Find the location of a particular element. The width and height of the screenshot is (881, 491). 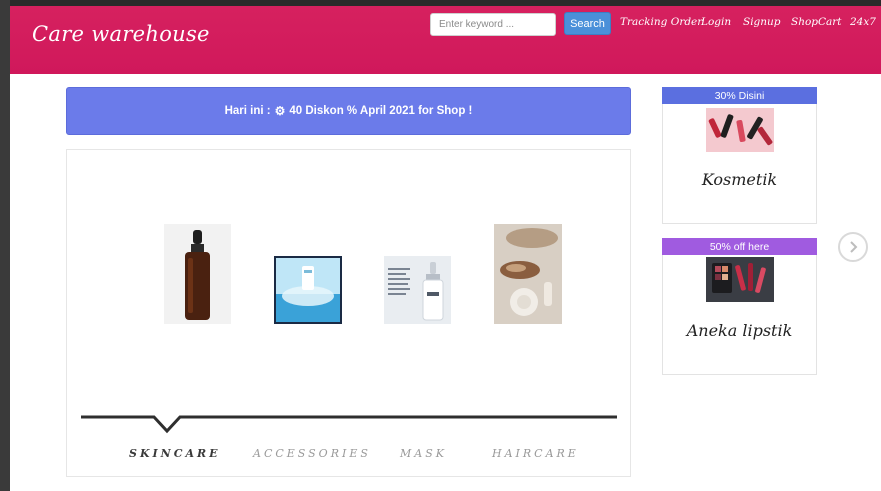

serum-bottle-image is located at coordinates (197, 274).